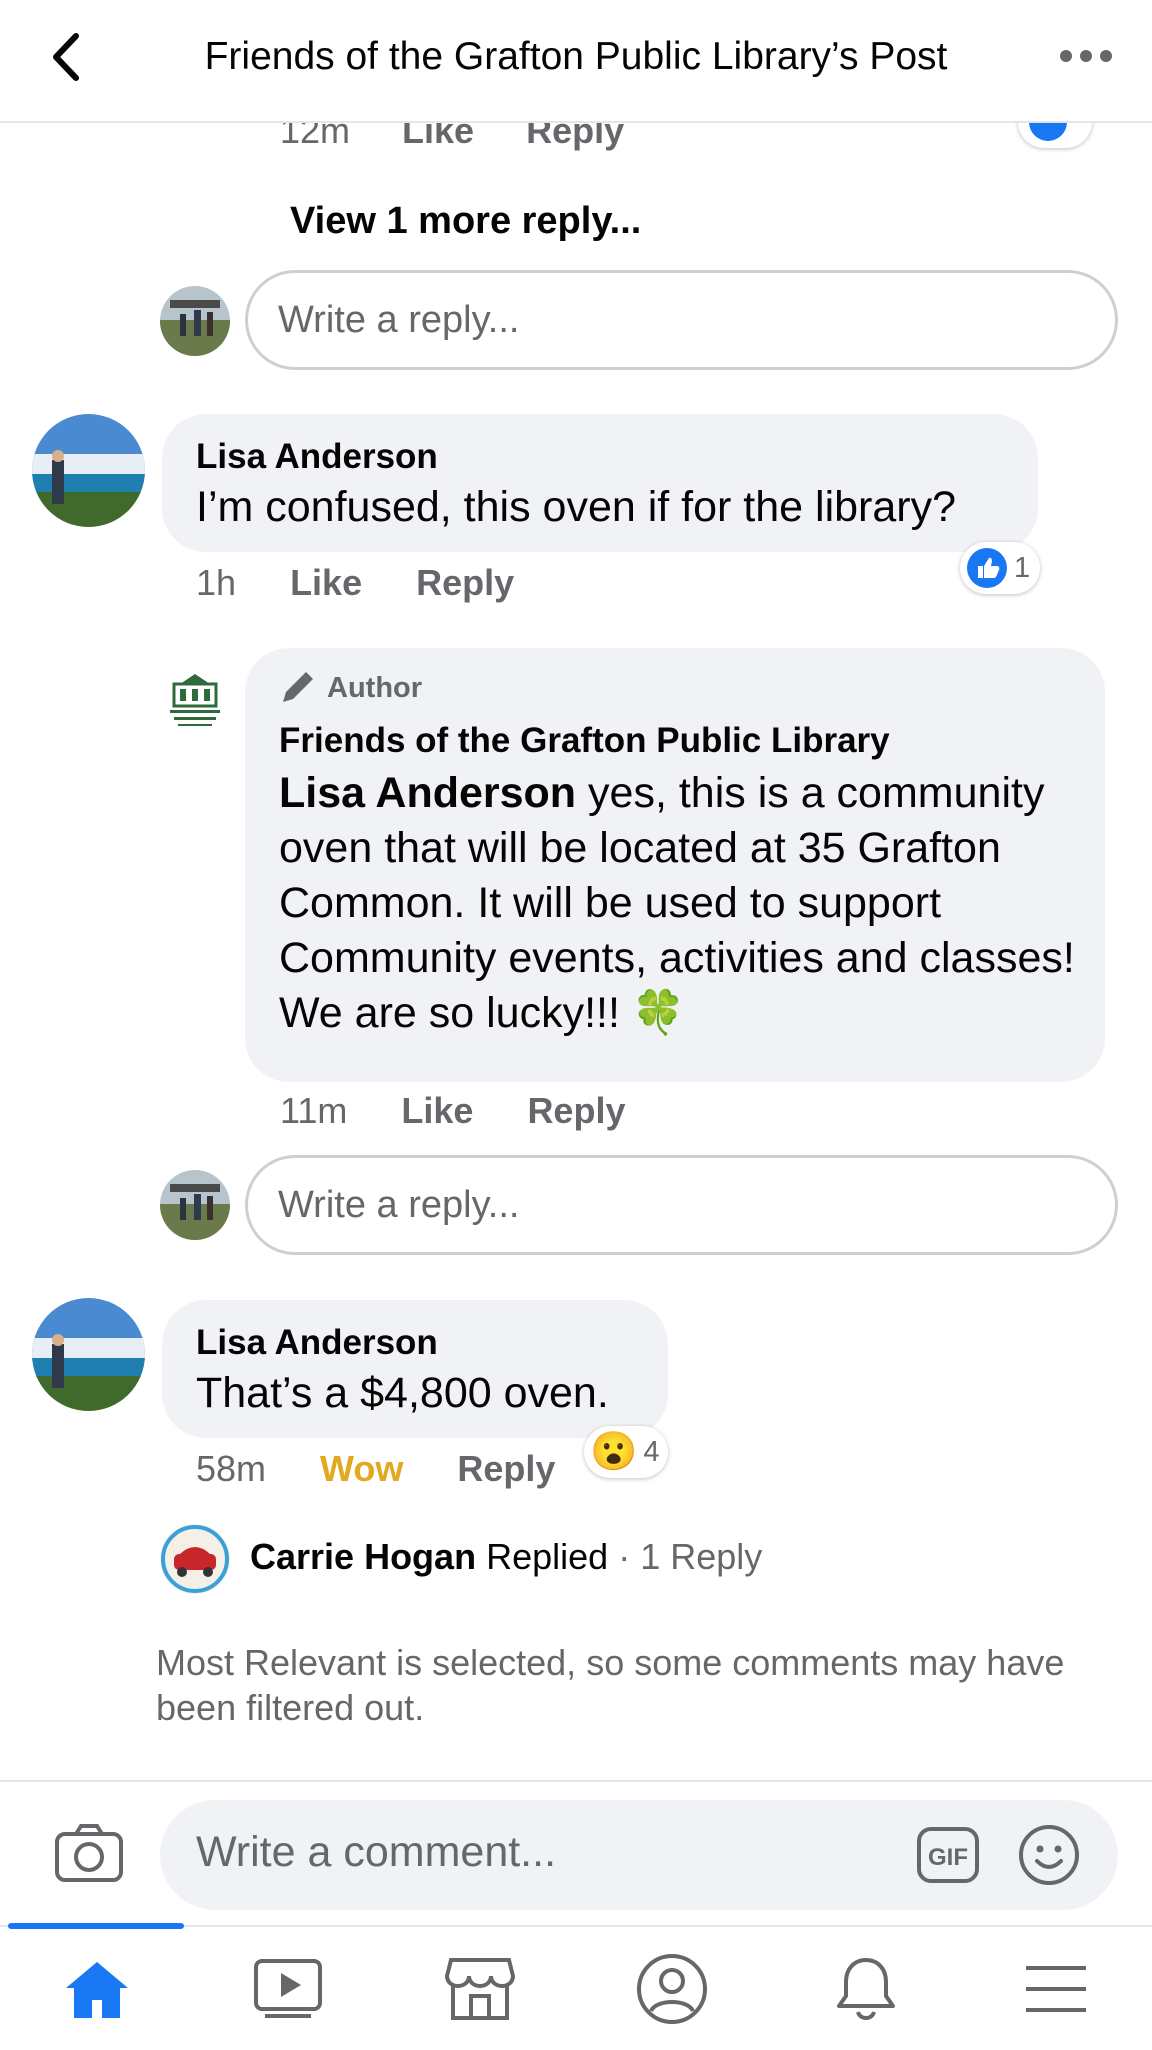 Image resolution: width=1152 pixels, height=2050 pixels. I want to click on comment-text: That’s a $4,800 oven., so click(402, 1393).